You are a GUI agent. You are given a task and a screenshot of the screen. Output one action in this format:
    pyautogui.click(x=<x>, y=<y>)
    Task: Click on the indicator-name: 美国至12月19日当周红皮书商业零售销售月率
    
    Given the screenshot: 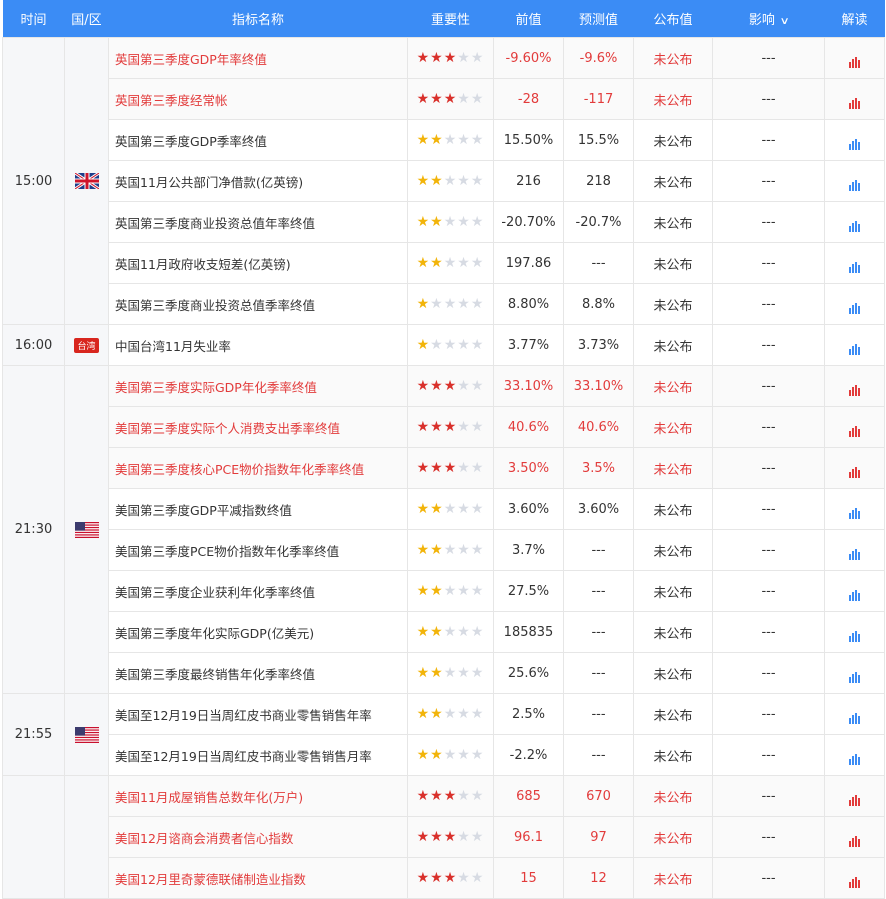 What is the action you would take?
    pyautogui.click(x=258, y=755)
    